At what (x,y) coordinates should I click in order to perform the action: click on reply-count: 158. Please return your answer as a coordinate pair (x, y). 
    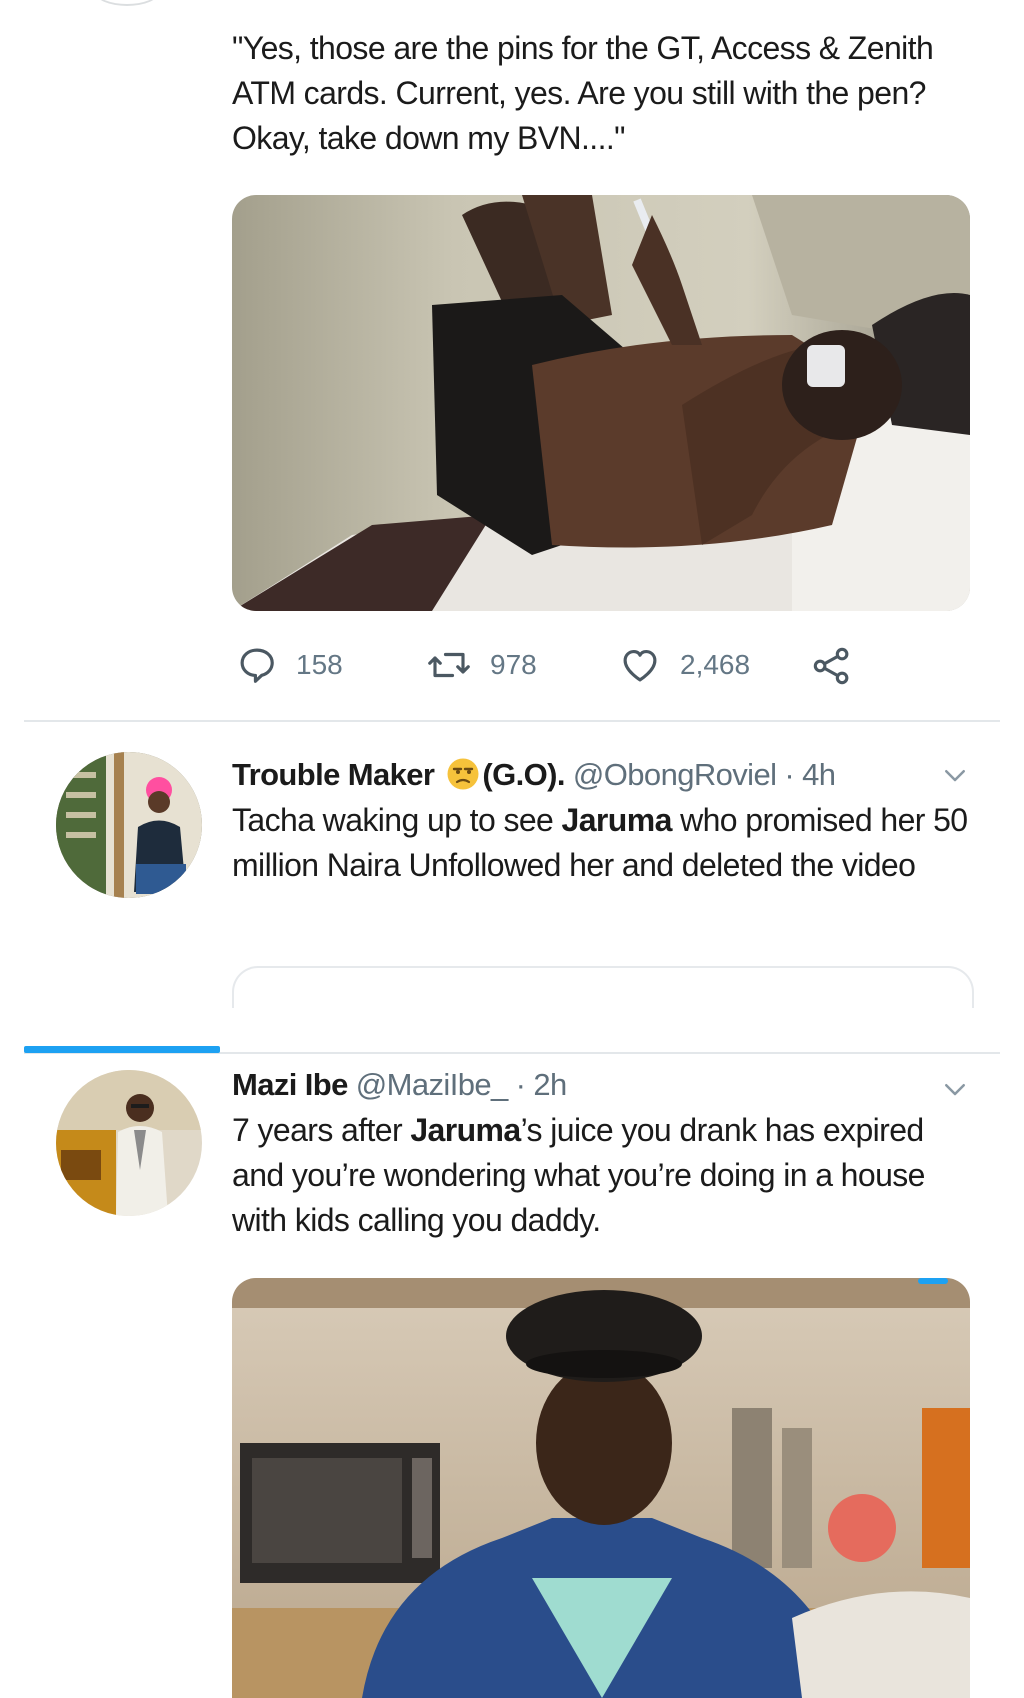
    Looking at the image, I should click on (319, 664).